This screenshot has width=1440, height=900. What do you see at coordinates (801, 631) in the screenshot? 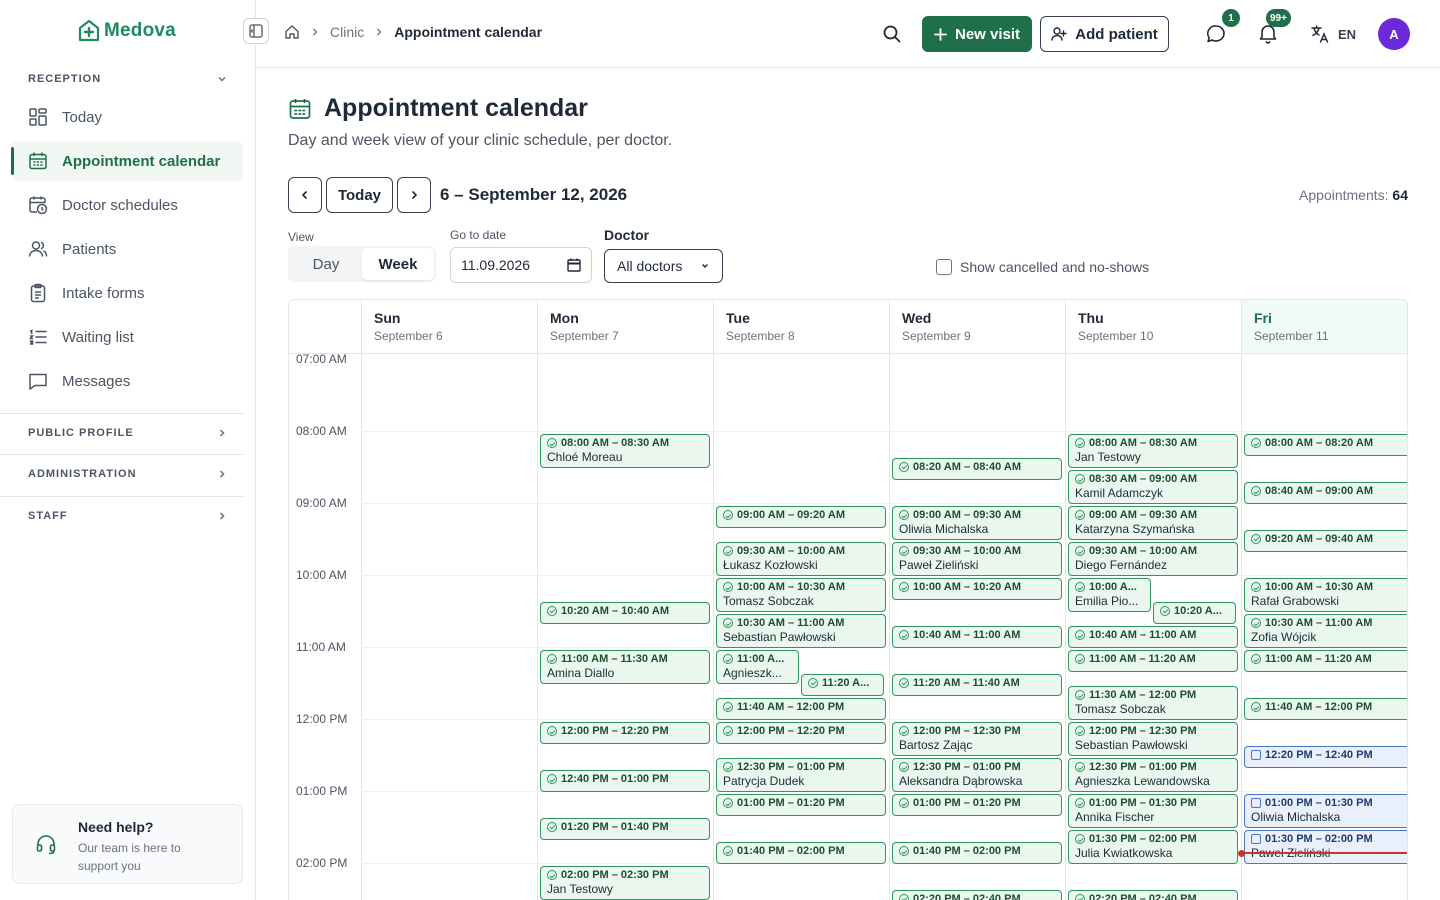
I see `appointment-event: 10:30 AM – 11:00 AM Sebastian Pawłowski` at bounding box center [801, 631].